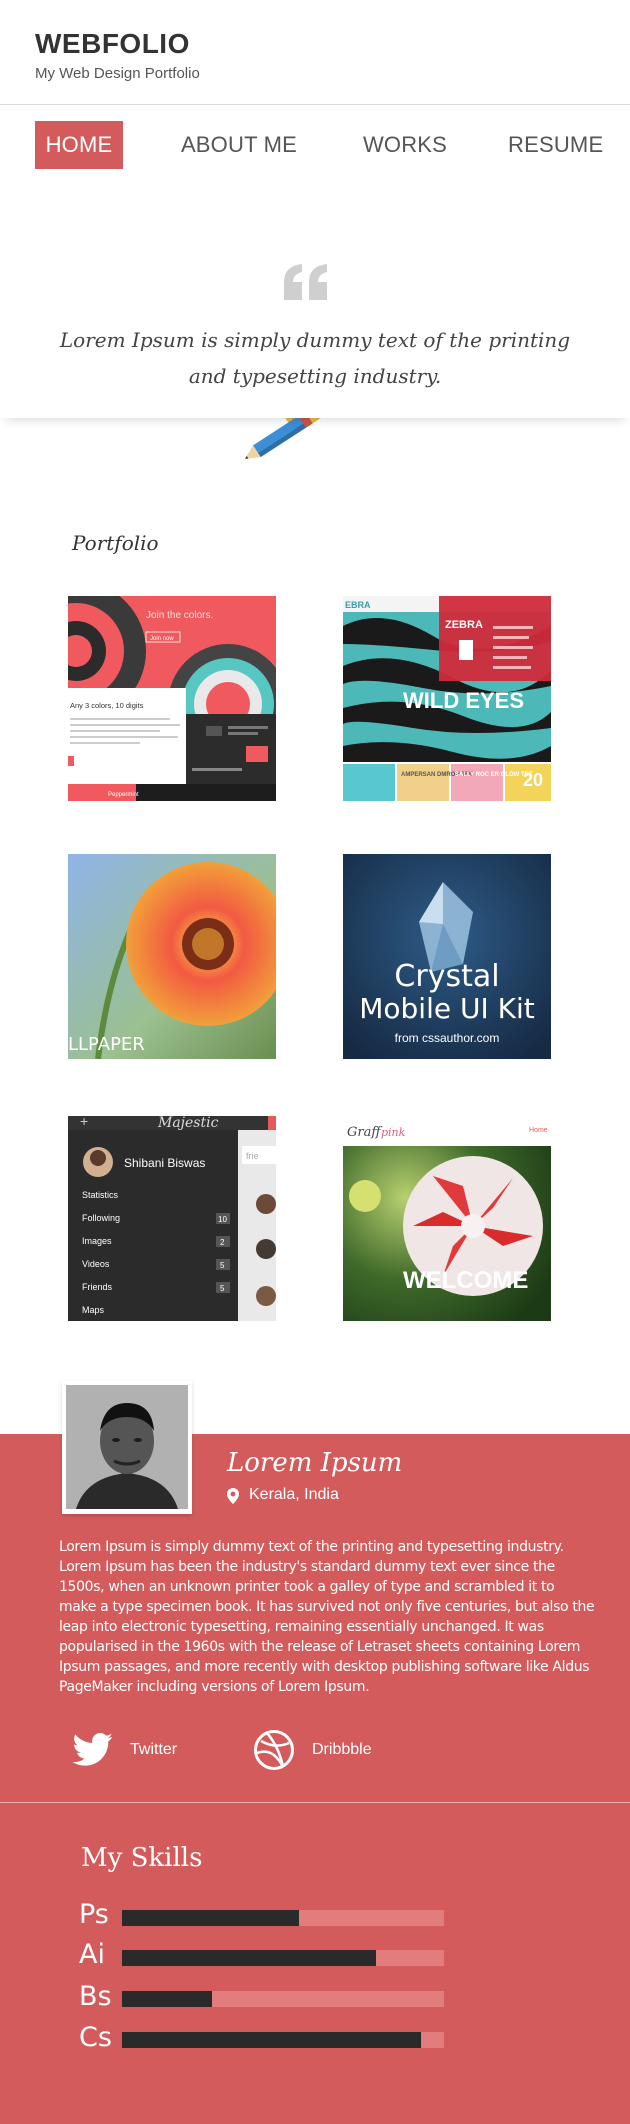 The width and height of the screenshot is (630, 2124). Describe the element at coordinates (342, 1750) in the screenshot. I see `dribbble-link: Dribbble` at that location.